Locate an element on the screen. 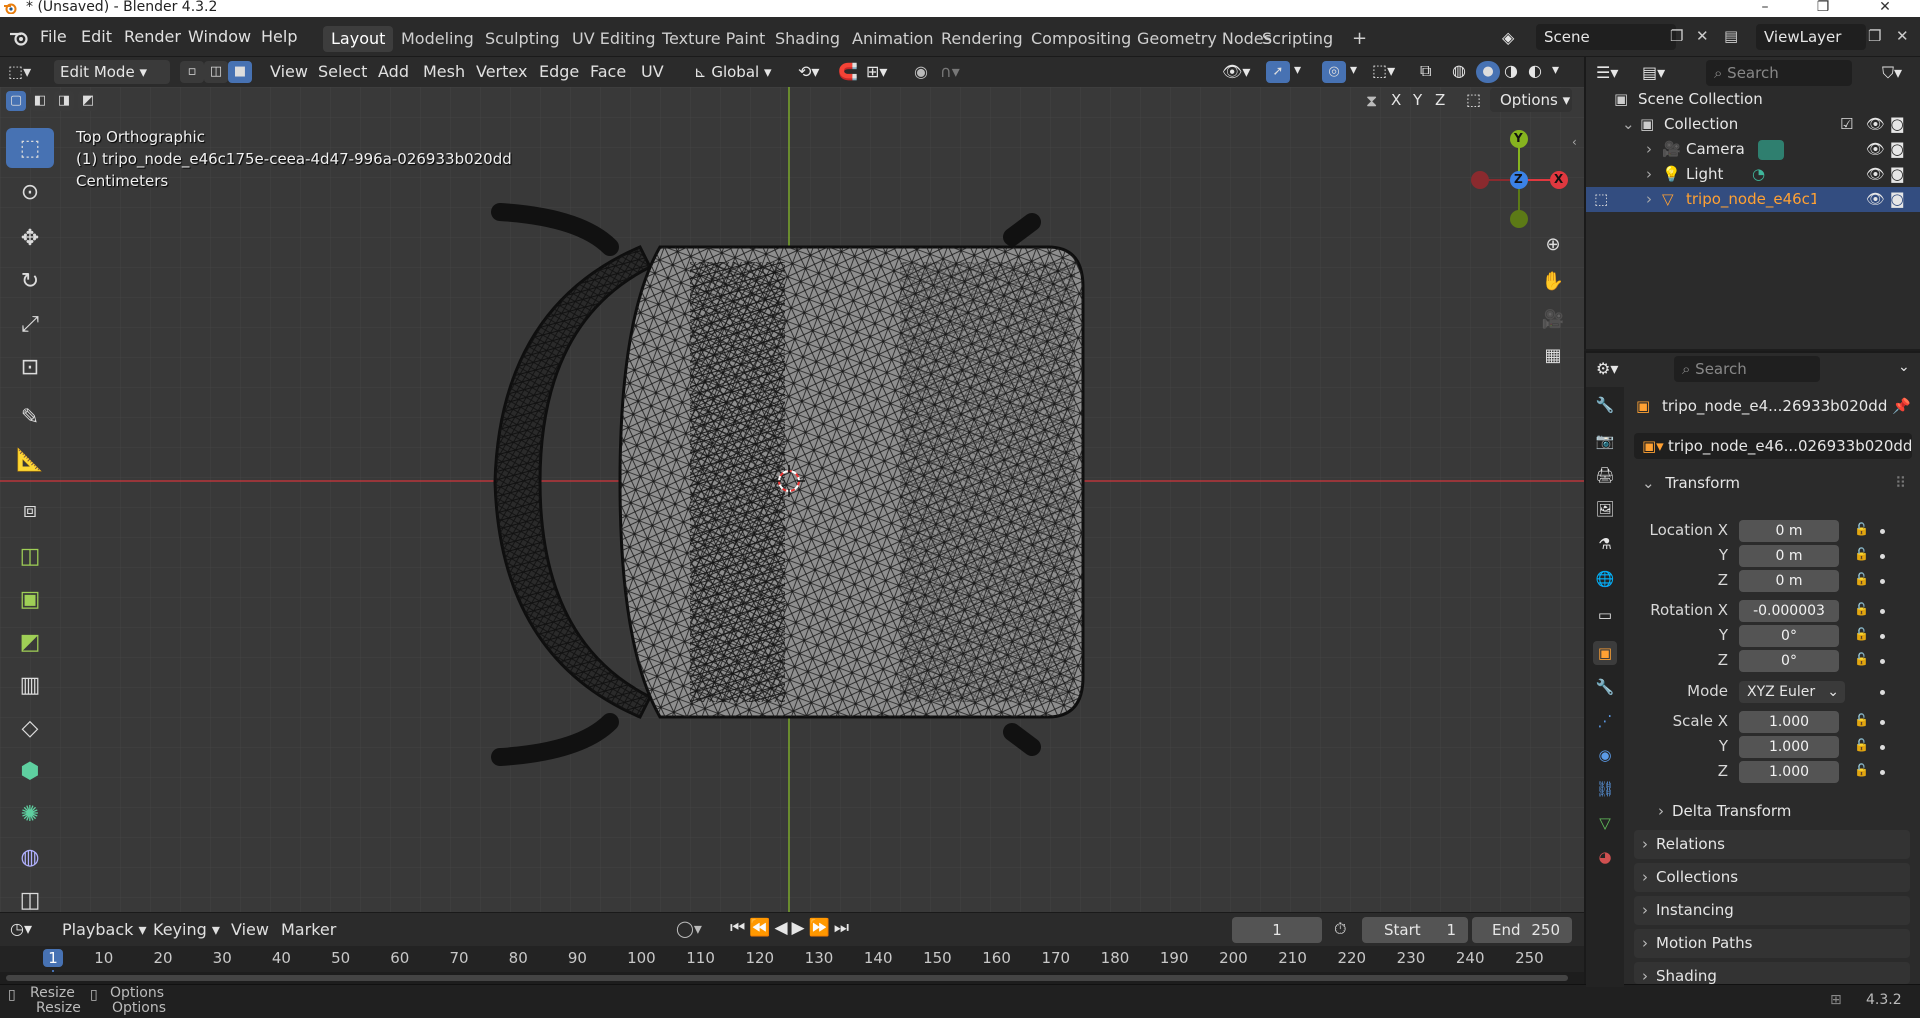 This screenshot has width=1920, height=1018. render-tab-icon: 📷 is located at coordinates (1605, 441).